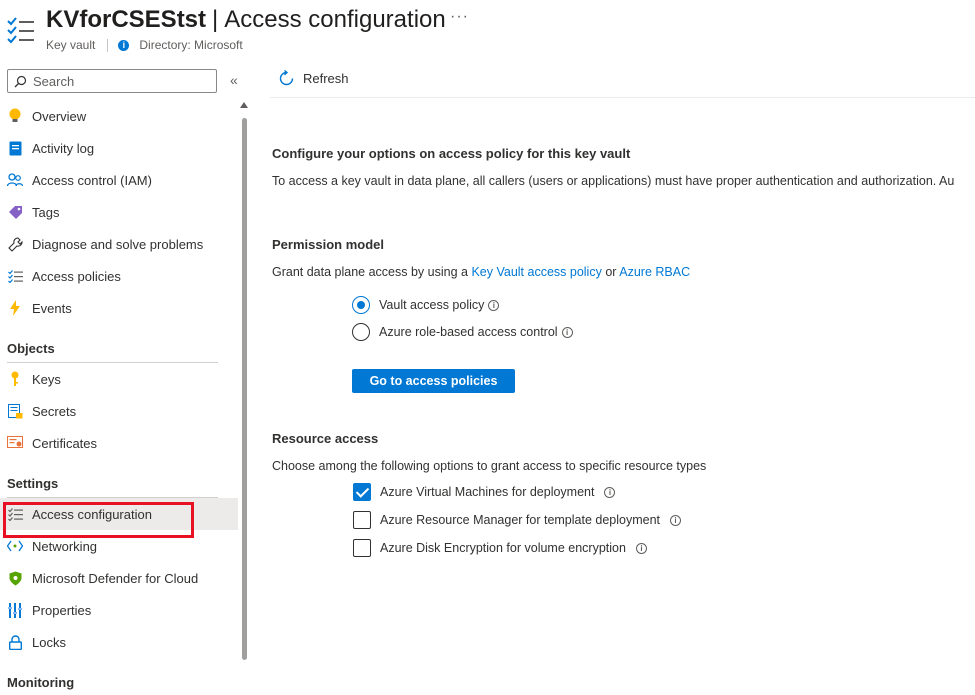  I want to click on sidebar-item-activity-log: Activity log, so click(119, 148).